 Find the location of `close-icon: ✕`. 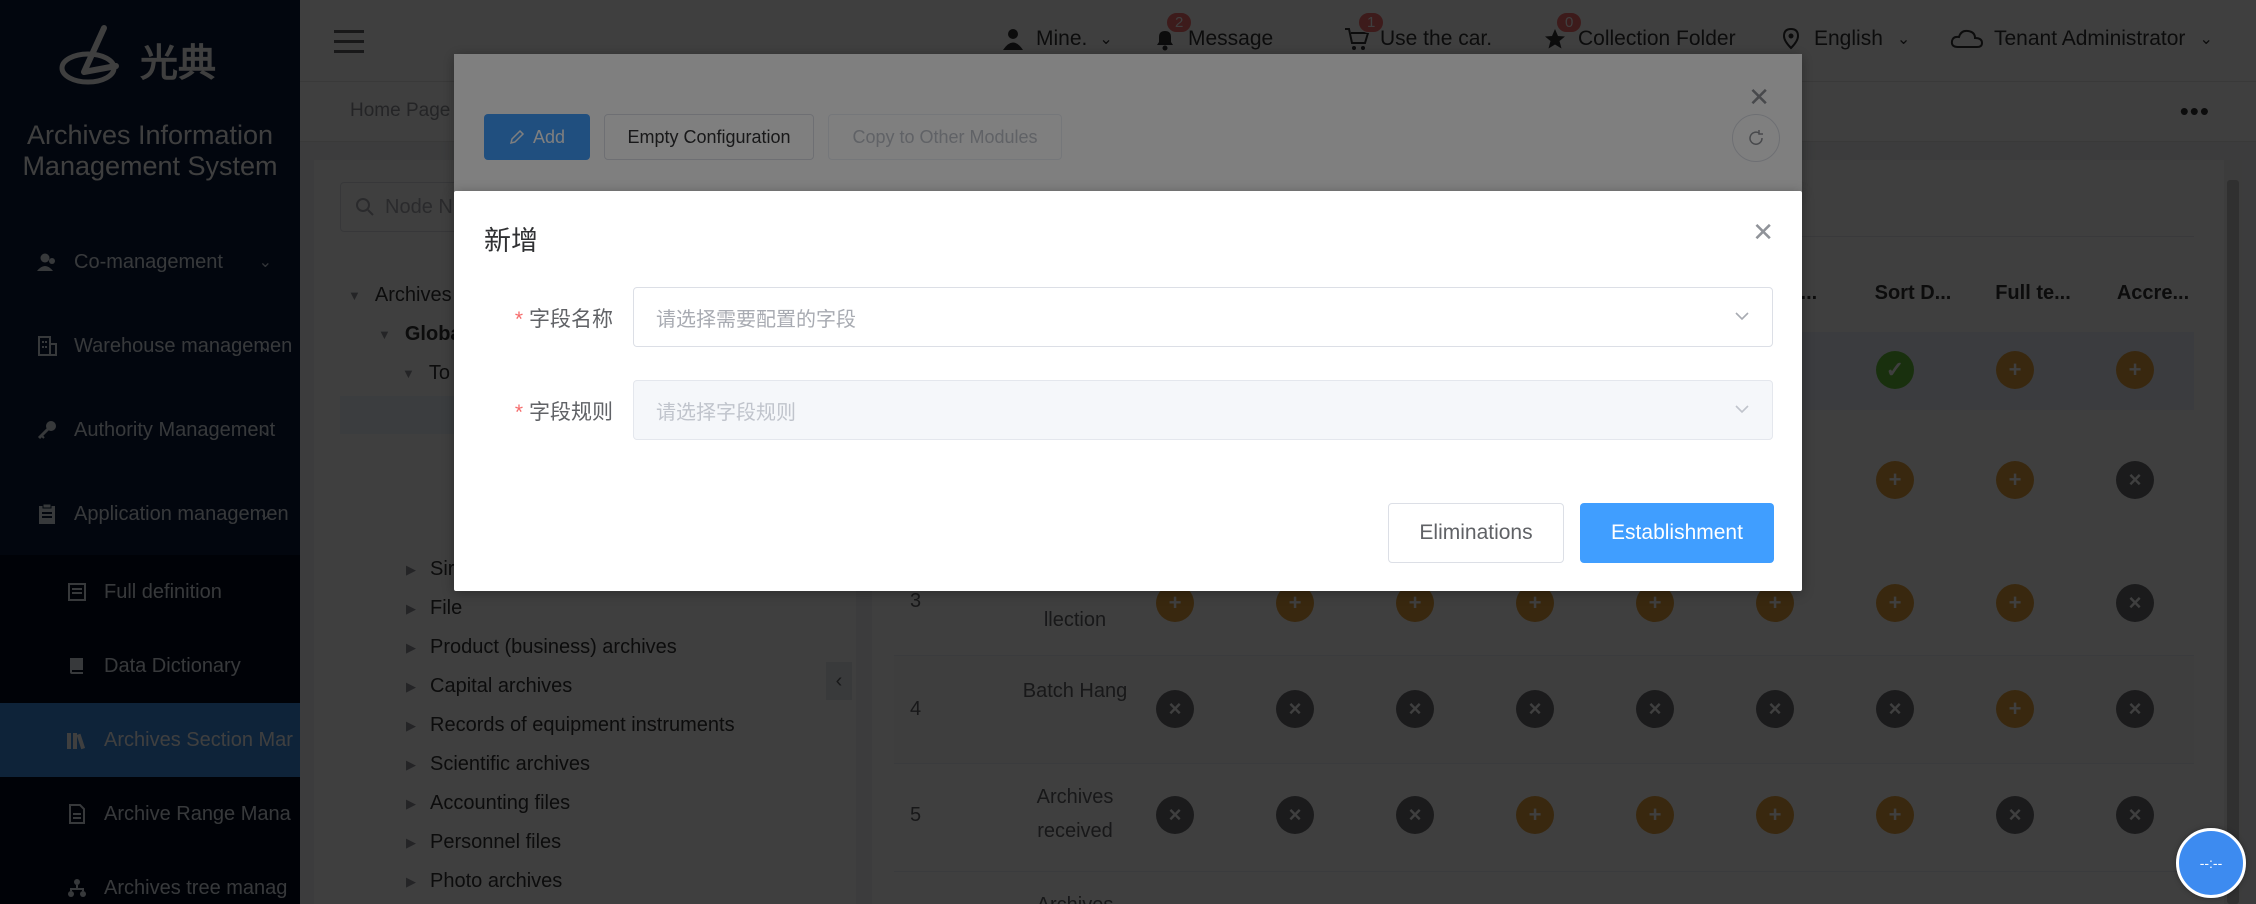

close-icon: ✕ is located at coordinates (1763, 232).